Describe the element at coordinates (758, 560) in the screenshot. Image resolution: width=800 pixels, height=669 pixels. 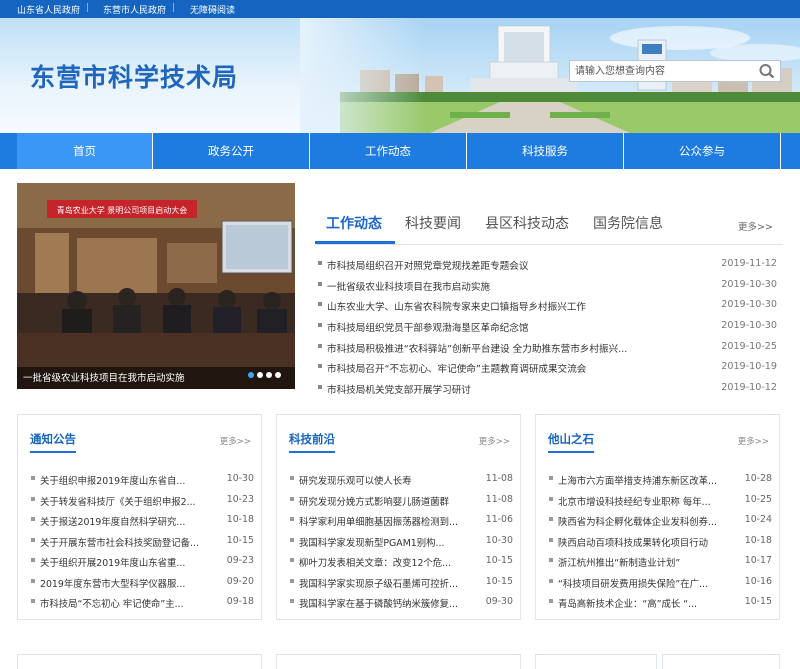
I see `item-date: 10-17` at that location.